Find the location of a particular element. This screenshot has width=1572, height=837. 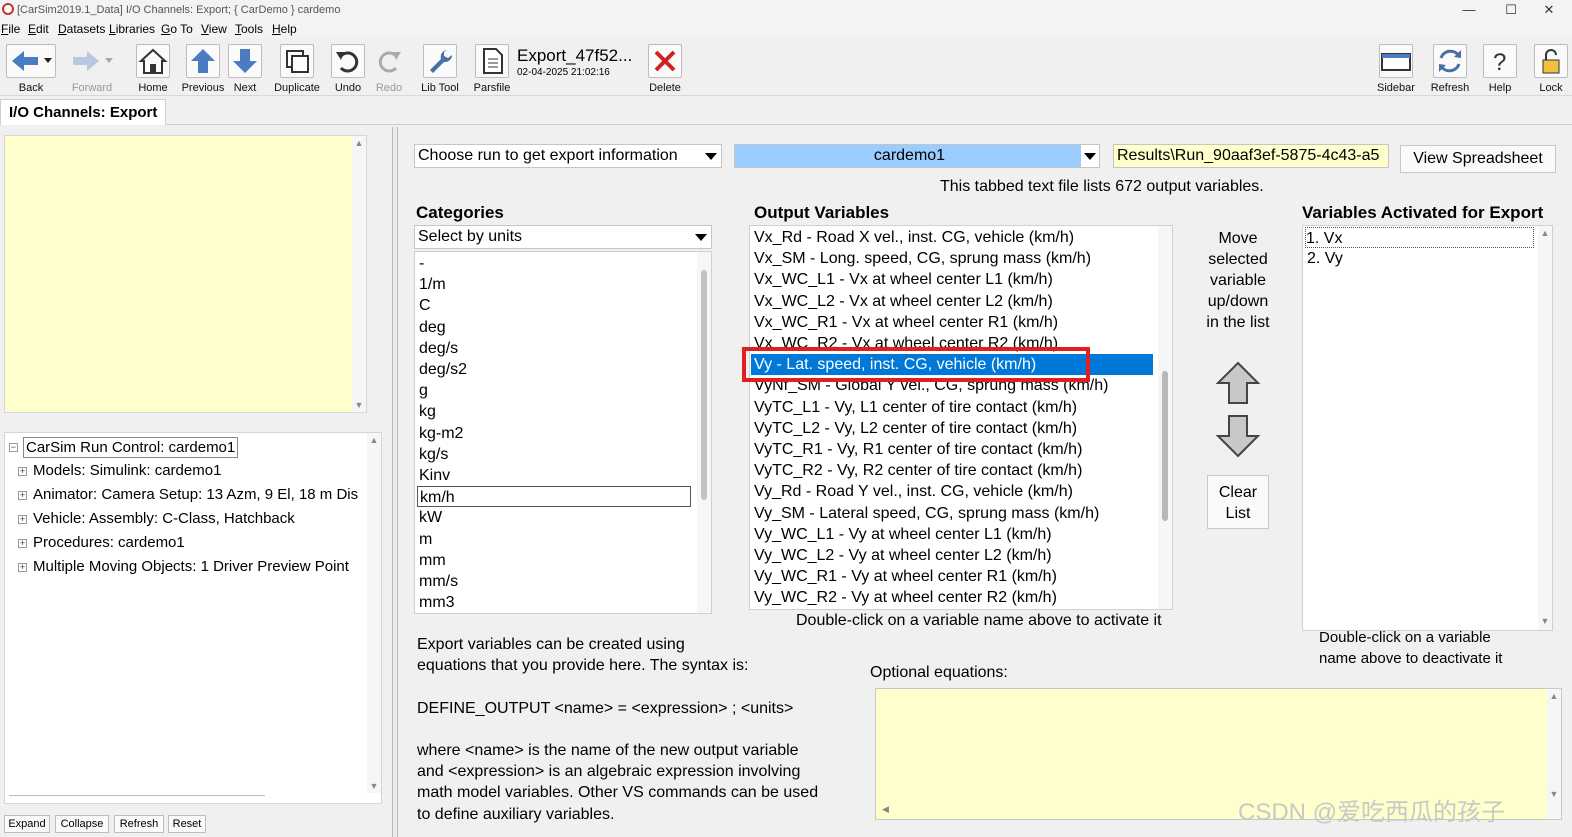

menu-edit: Edit is located at coordinates (38, 29).